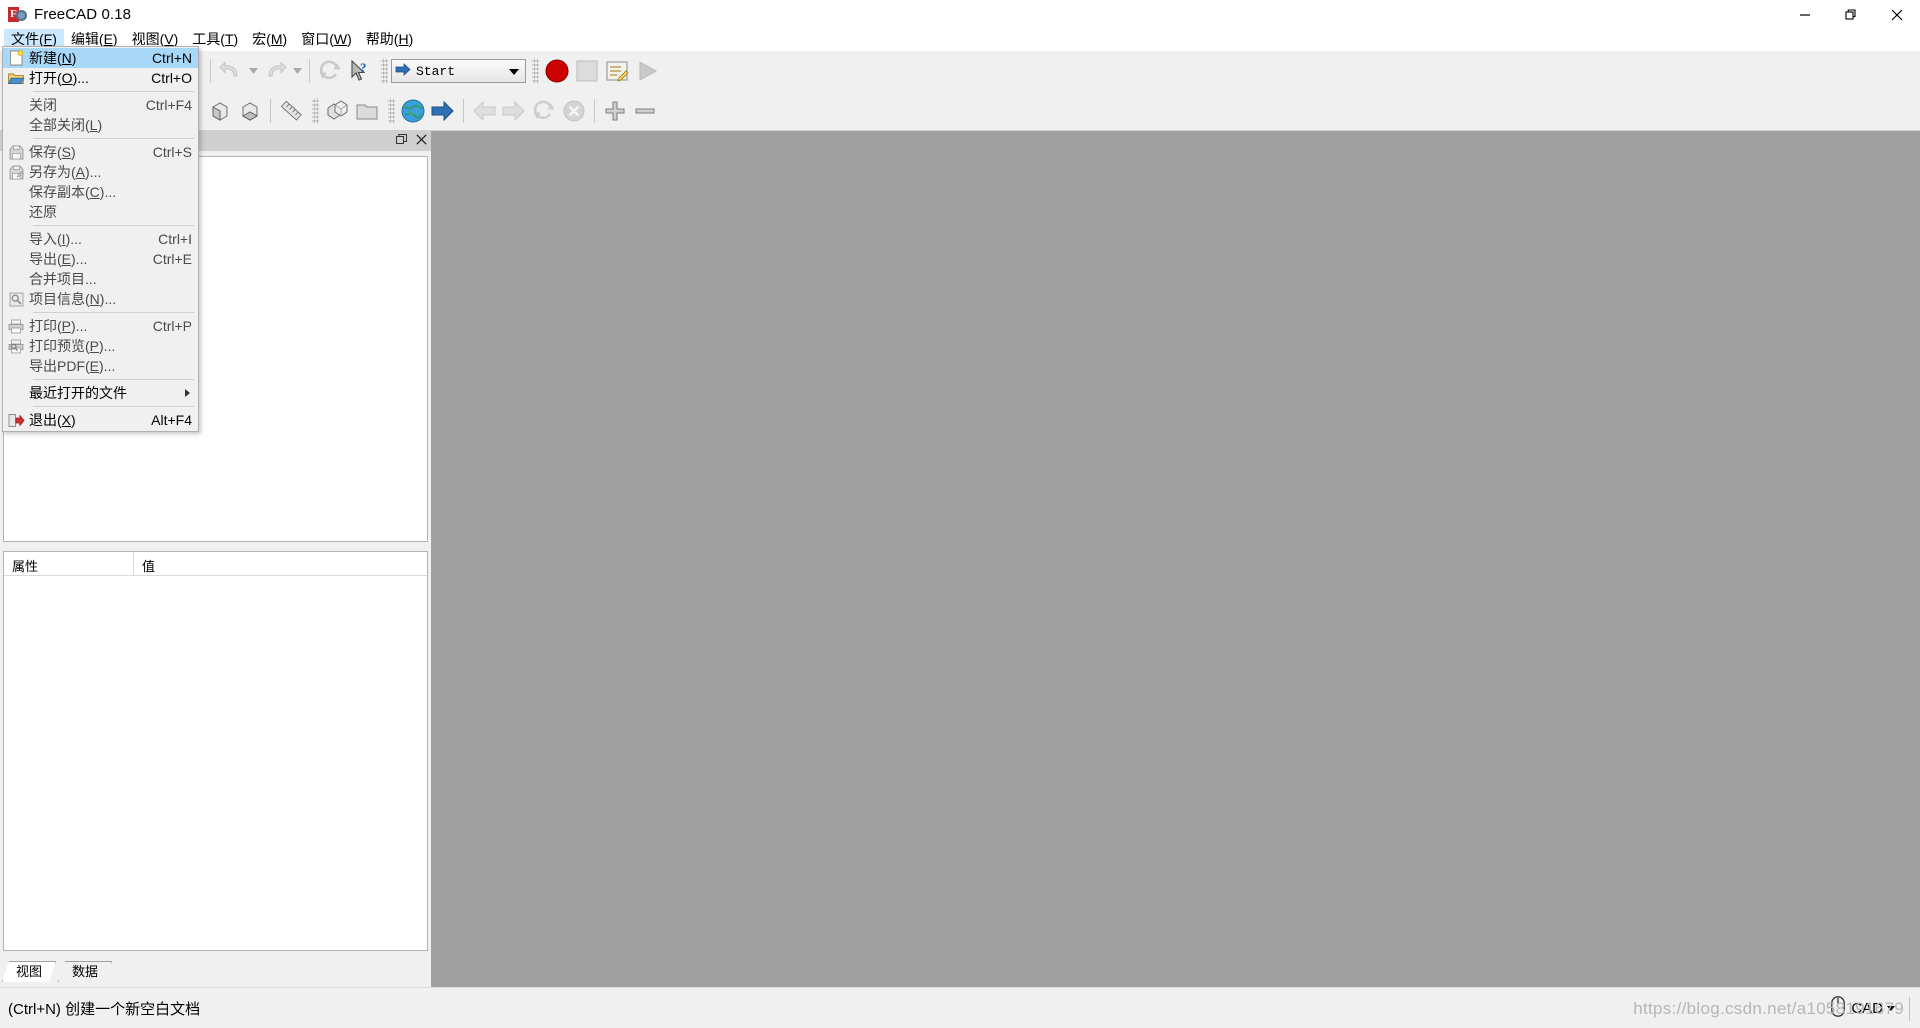  What do you see at coordinates (215, 751) in the screenshot?
I see `property-editor-table: 属性 值` at bounding box center [215, 751].